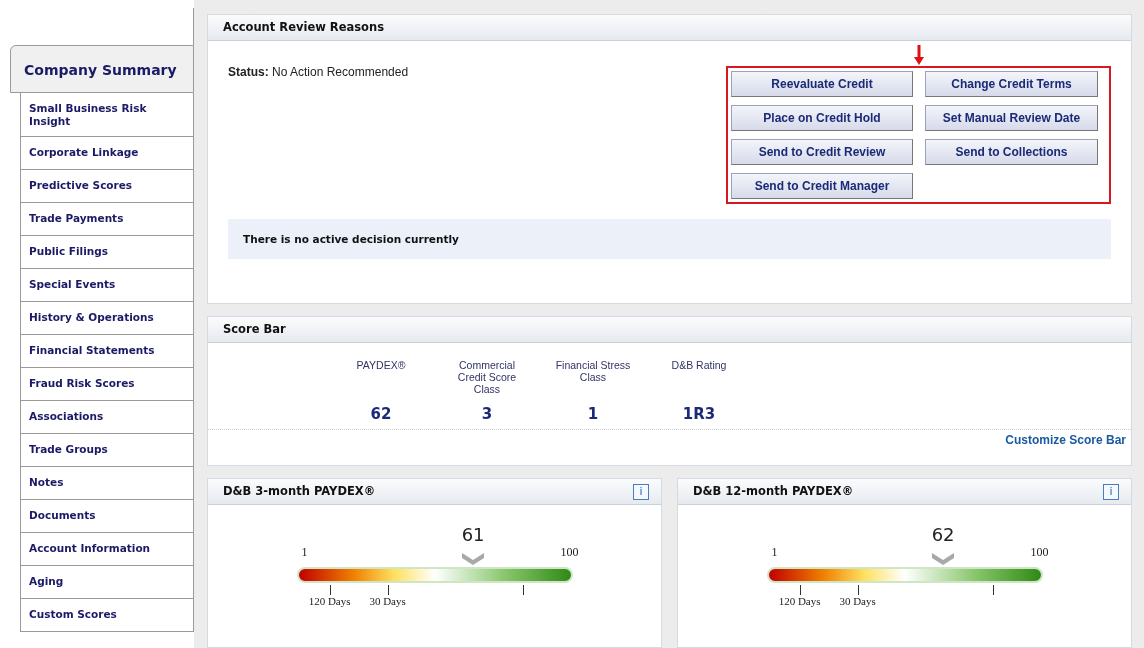 The height and width of the screenshot is (648, 1144). Describe the element at coordinates (918, 55) in the screenshot. I see `arrow-icon` at that location.